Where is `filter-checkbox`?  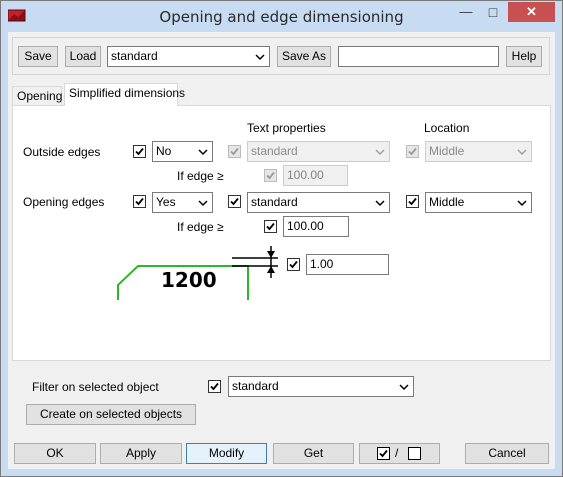 filter-checkbox is located at coordinates (214, 386).